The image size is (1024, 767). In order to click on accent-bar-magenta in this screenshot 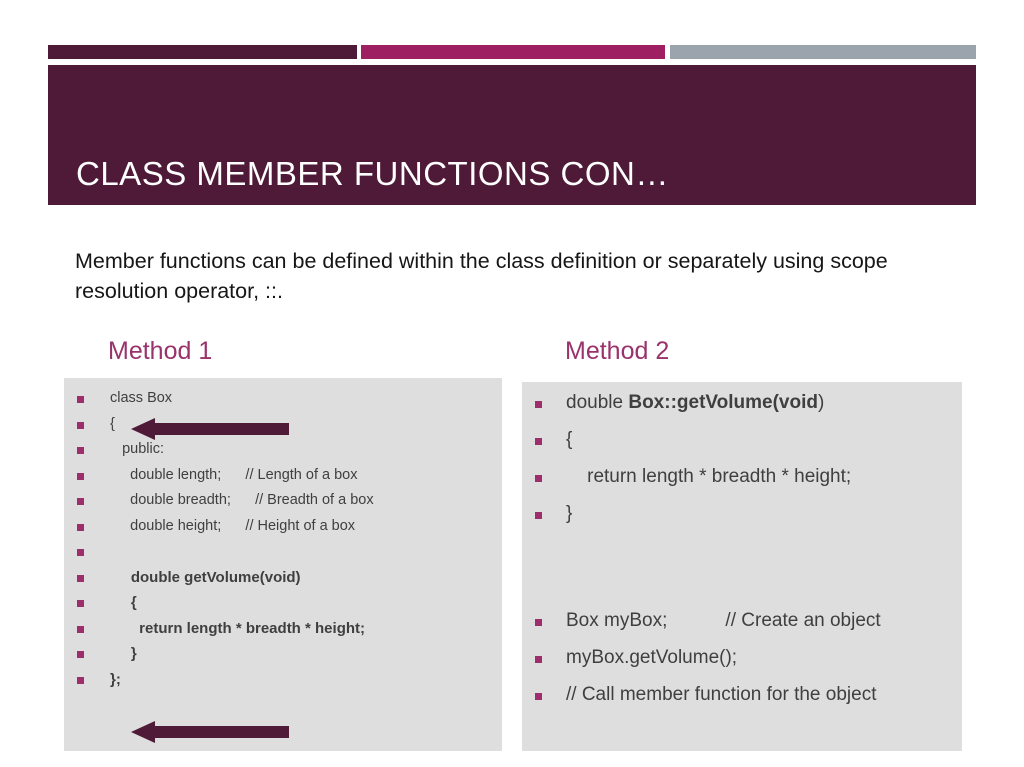, I will do `click(513, 52)`.